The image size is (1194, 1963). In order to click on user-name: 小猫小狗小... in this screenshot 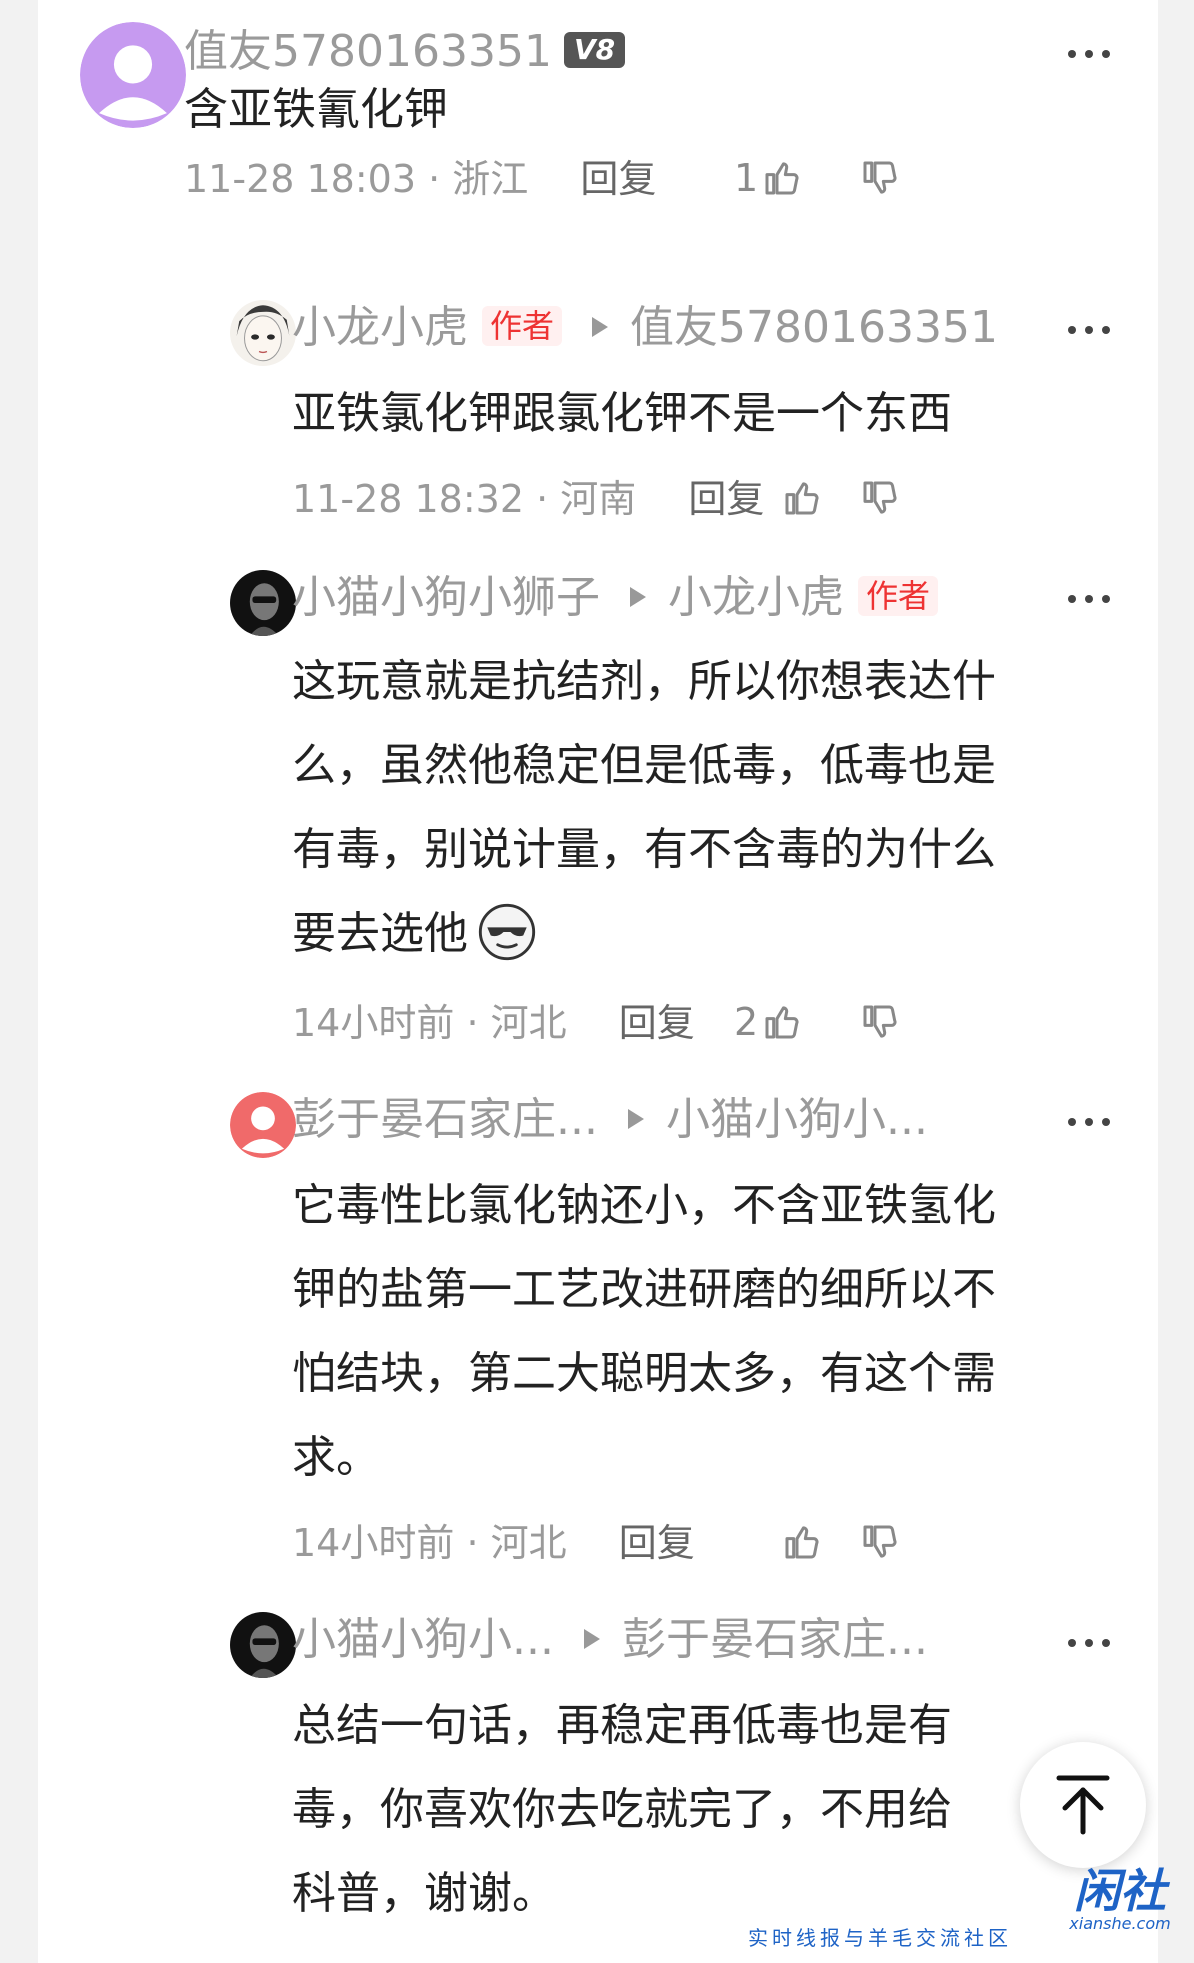, I will do `click(423, 1639)`.